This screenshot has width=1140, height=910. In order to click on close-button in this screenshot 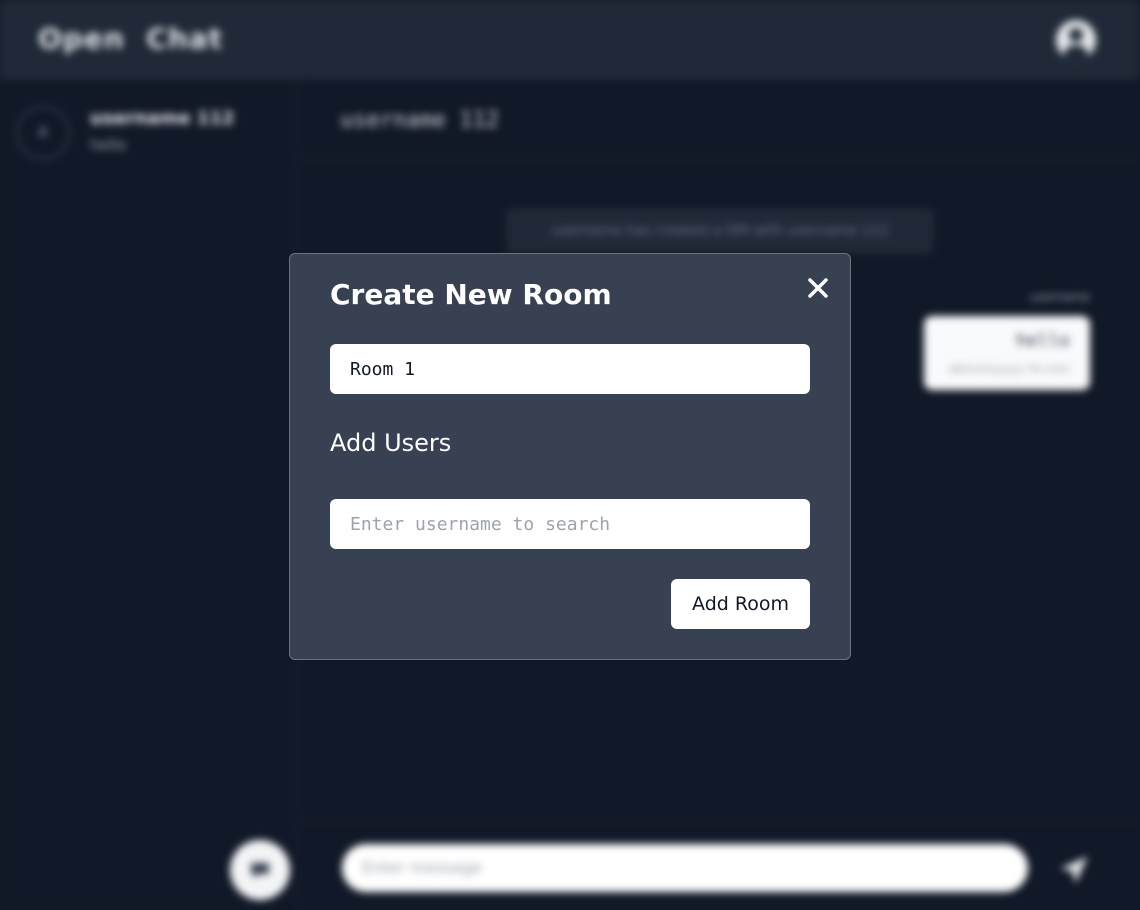, I will do `click(818, 288)`.